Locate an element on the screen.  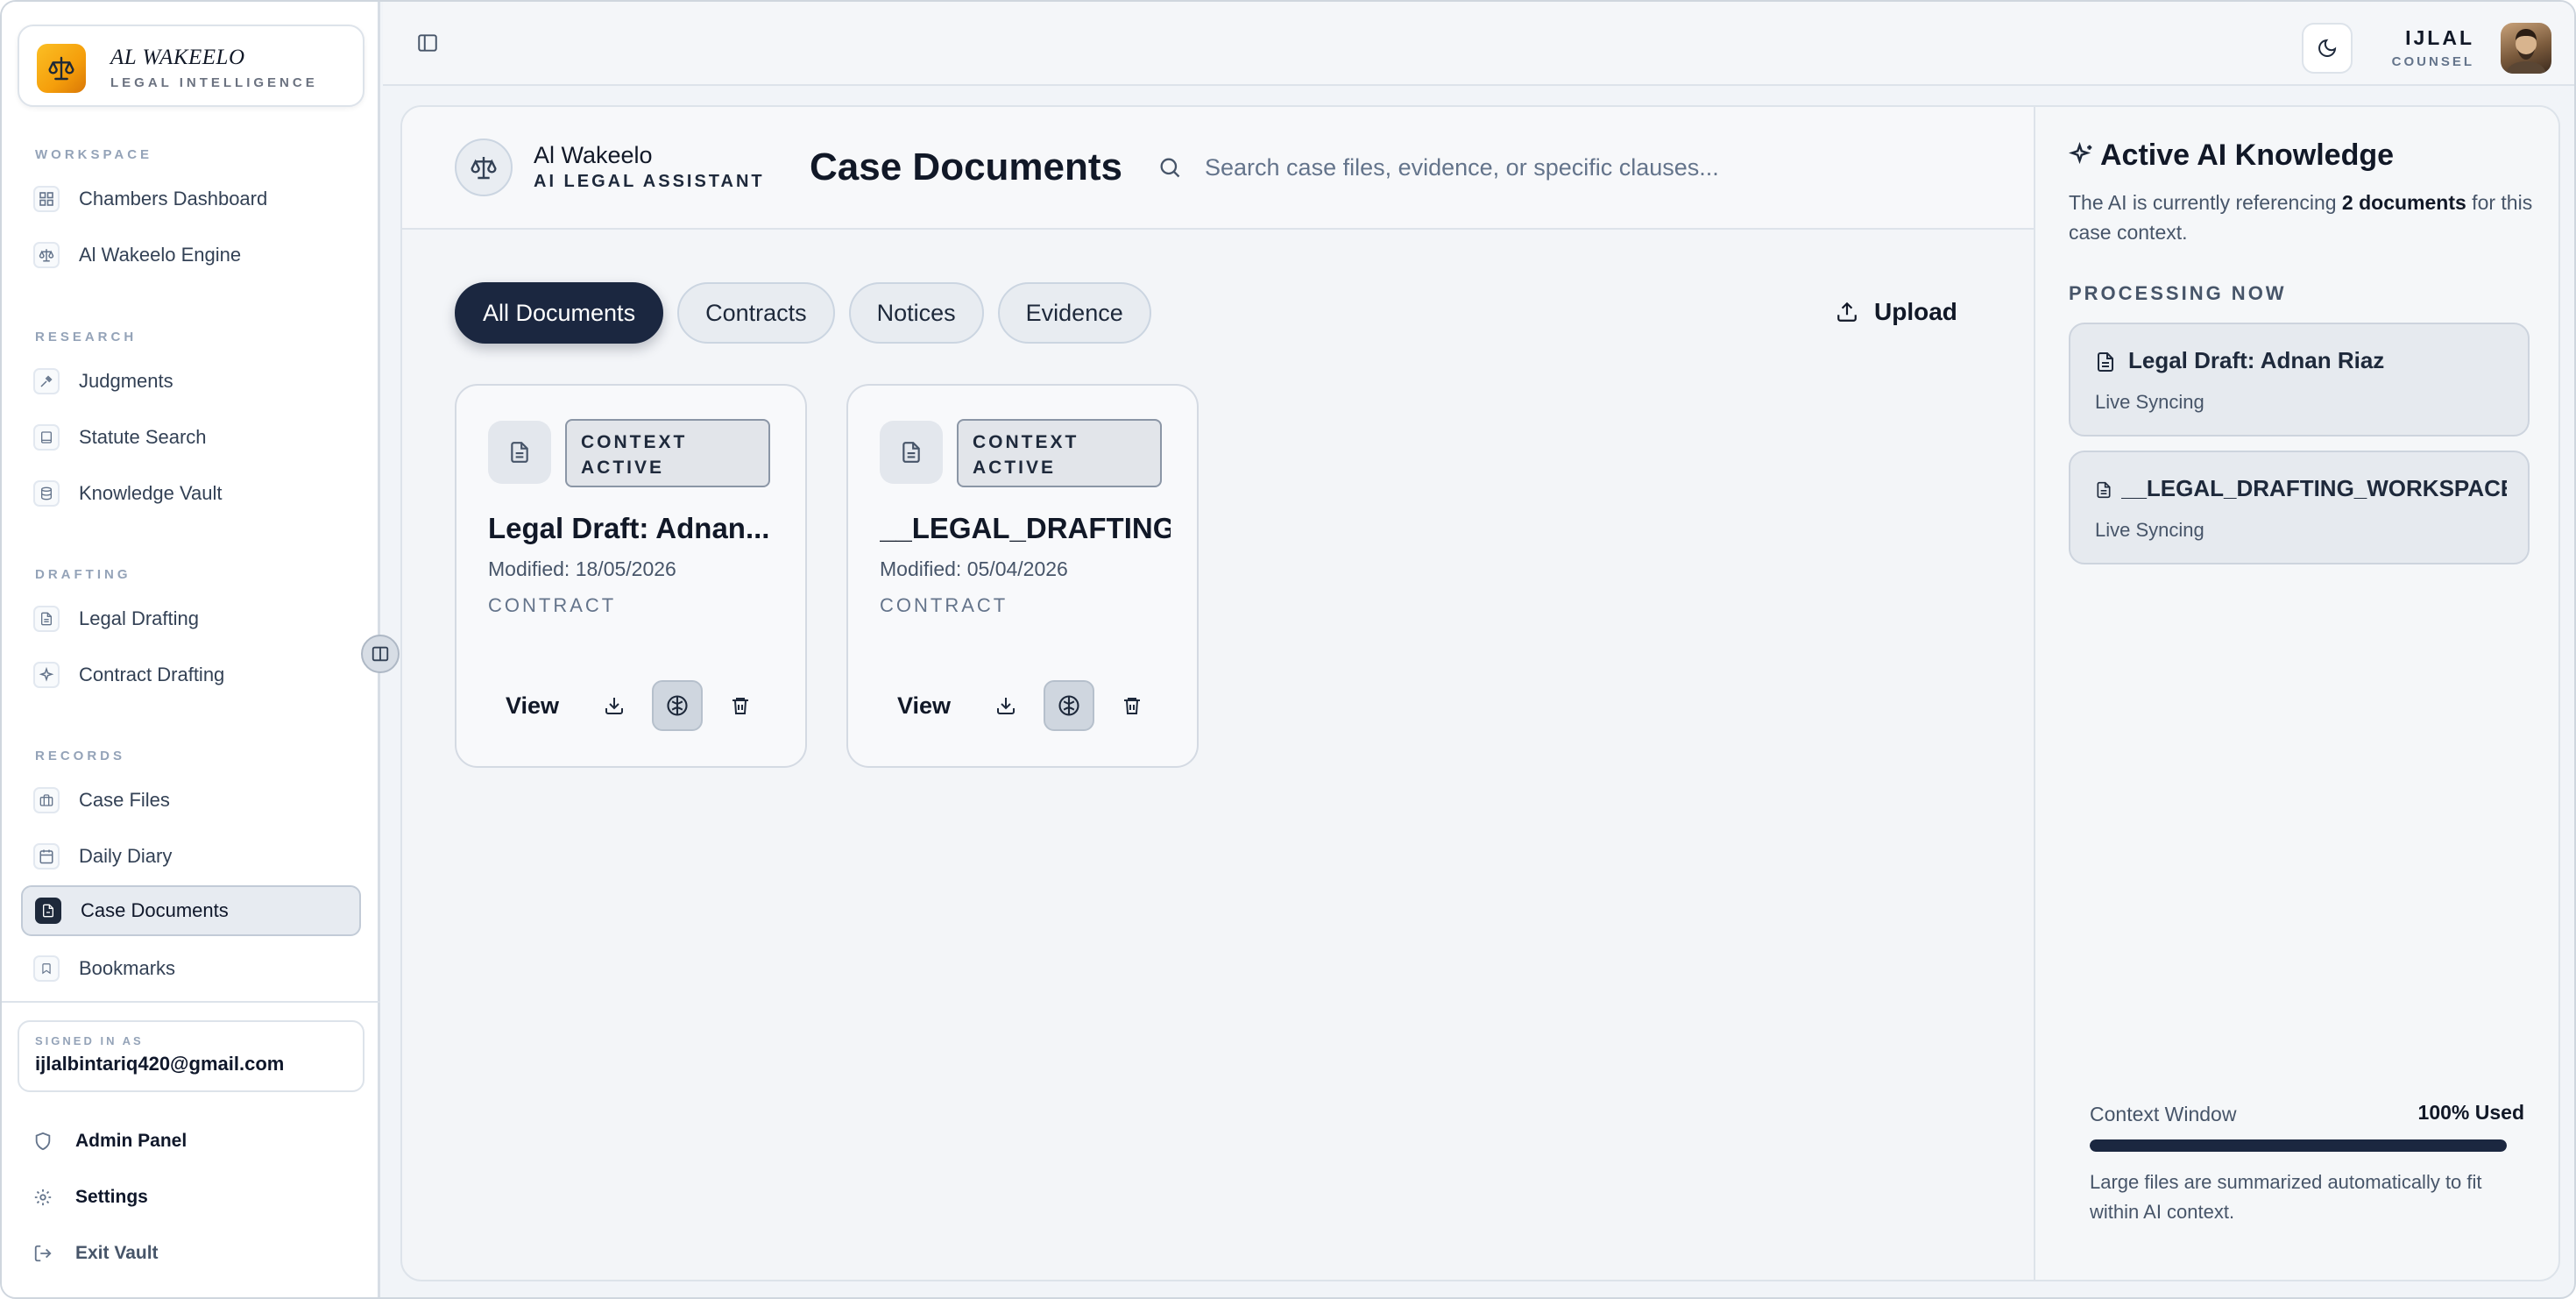
user-role: COUNSEL is located at coordinates (2432, 61).